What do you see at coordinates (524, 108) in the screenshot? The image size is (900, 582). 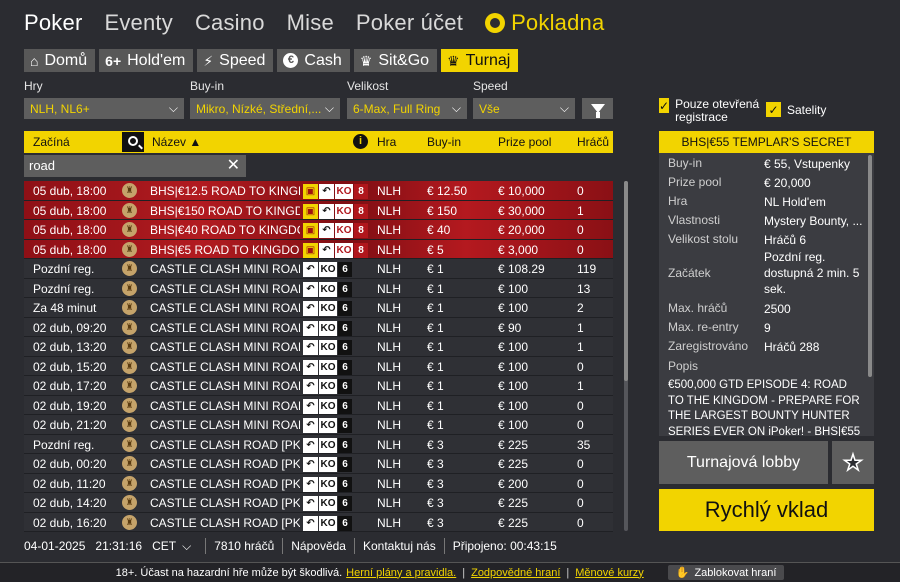 I see `filter-speed-select: Vše ⌵` at bounding box center [524, 108].